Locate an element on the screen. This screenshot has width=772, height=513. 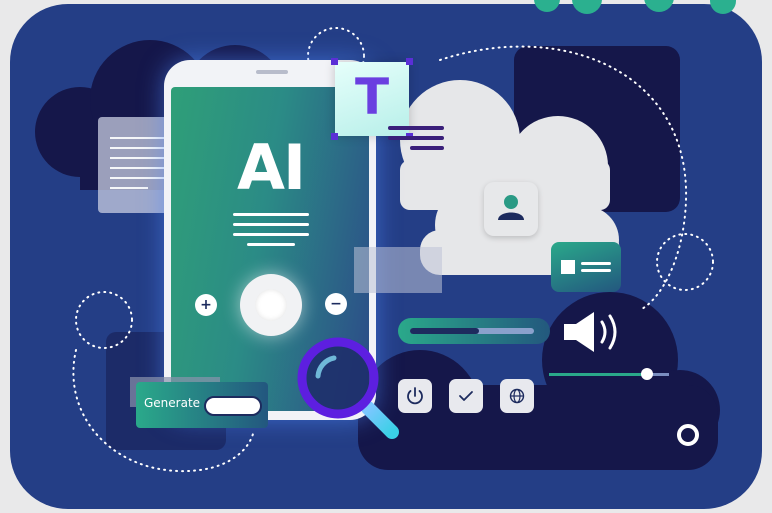
user-card is located at coordinates (511, 209).